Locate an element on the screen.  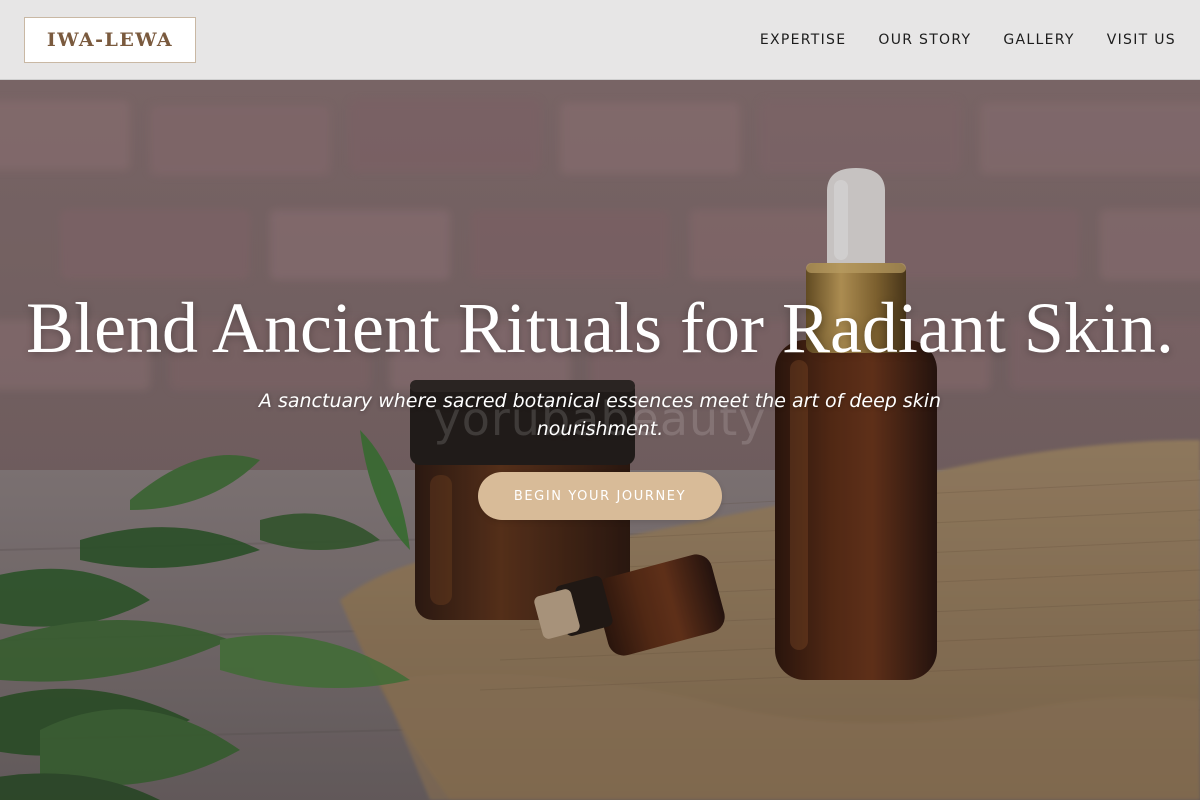
nav-link-our-story: OUR STORY is located at coordinates (924, 40).